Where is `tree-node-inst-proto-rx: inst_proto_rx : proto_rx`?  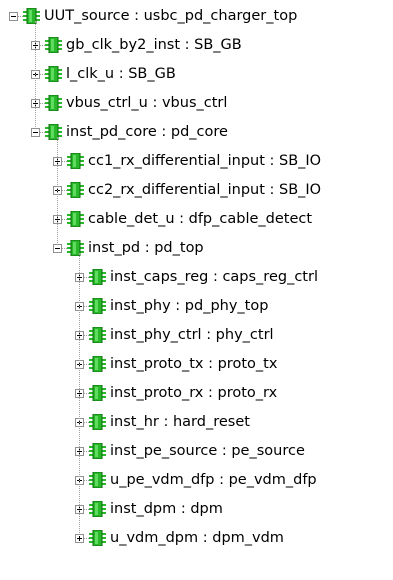
tree-node-inst-proto-rx: inst_proto_rx : proto_rx is located at coordinates (176, 393).